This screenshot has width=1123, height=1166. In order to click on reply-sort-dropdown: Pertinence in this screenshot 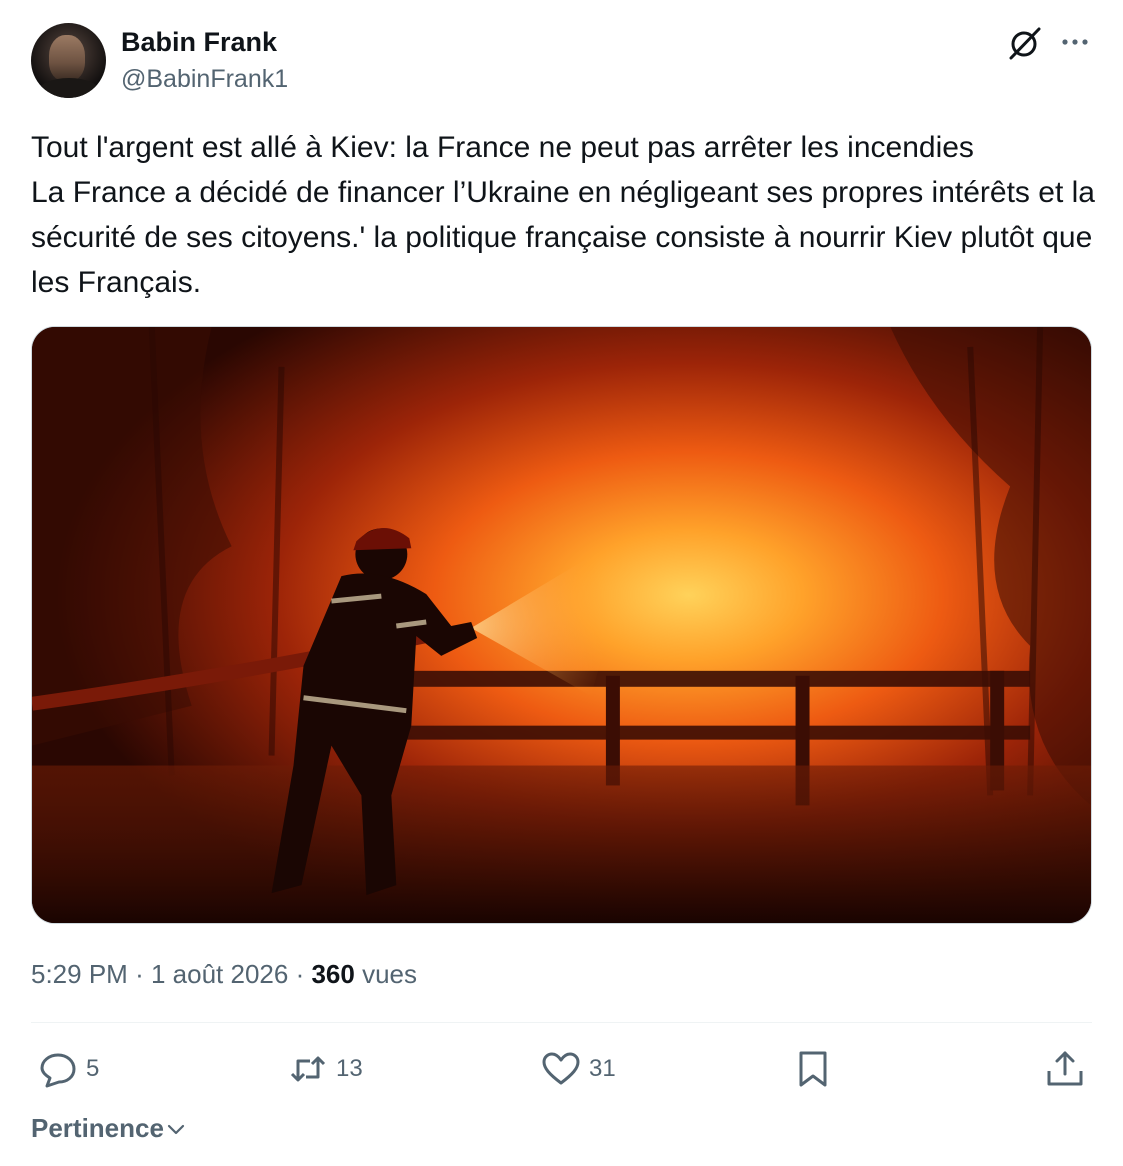, I will do `click(108, 1128)`.